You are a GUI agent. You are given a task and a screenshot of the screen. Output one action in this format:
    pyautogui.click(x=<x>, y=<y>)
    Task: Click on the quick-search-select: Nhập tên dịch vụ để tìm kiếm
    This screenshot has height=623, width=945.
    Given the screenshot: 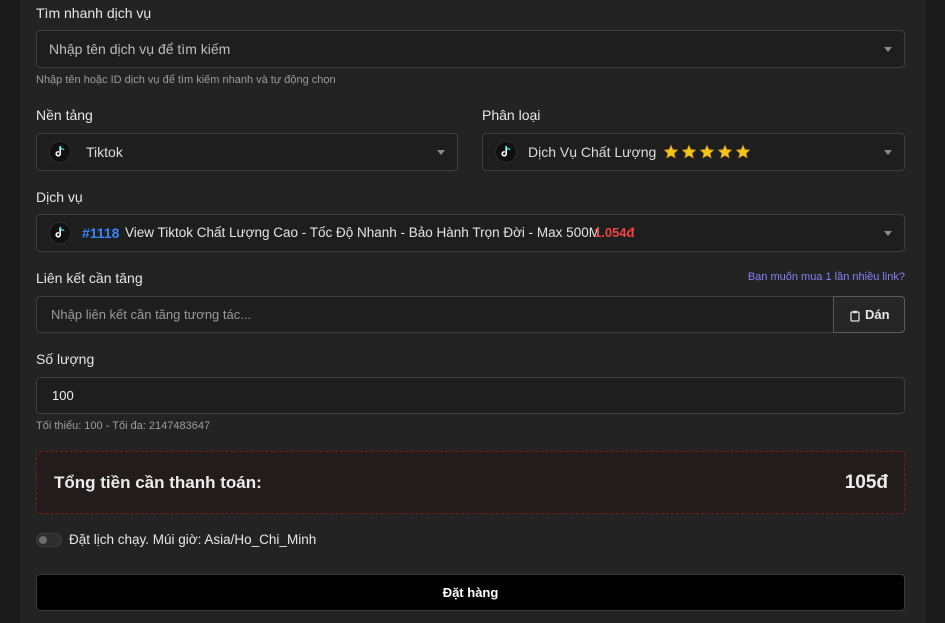 What is the action you would take?
    pyautogui.click(x=470, y=49)
    